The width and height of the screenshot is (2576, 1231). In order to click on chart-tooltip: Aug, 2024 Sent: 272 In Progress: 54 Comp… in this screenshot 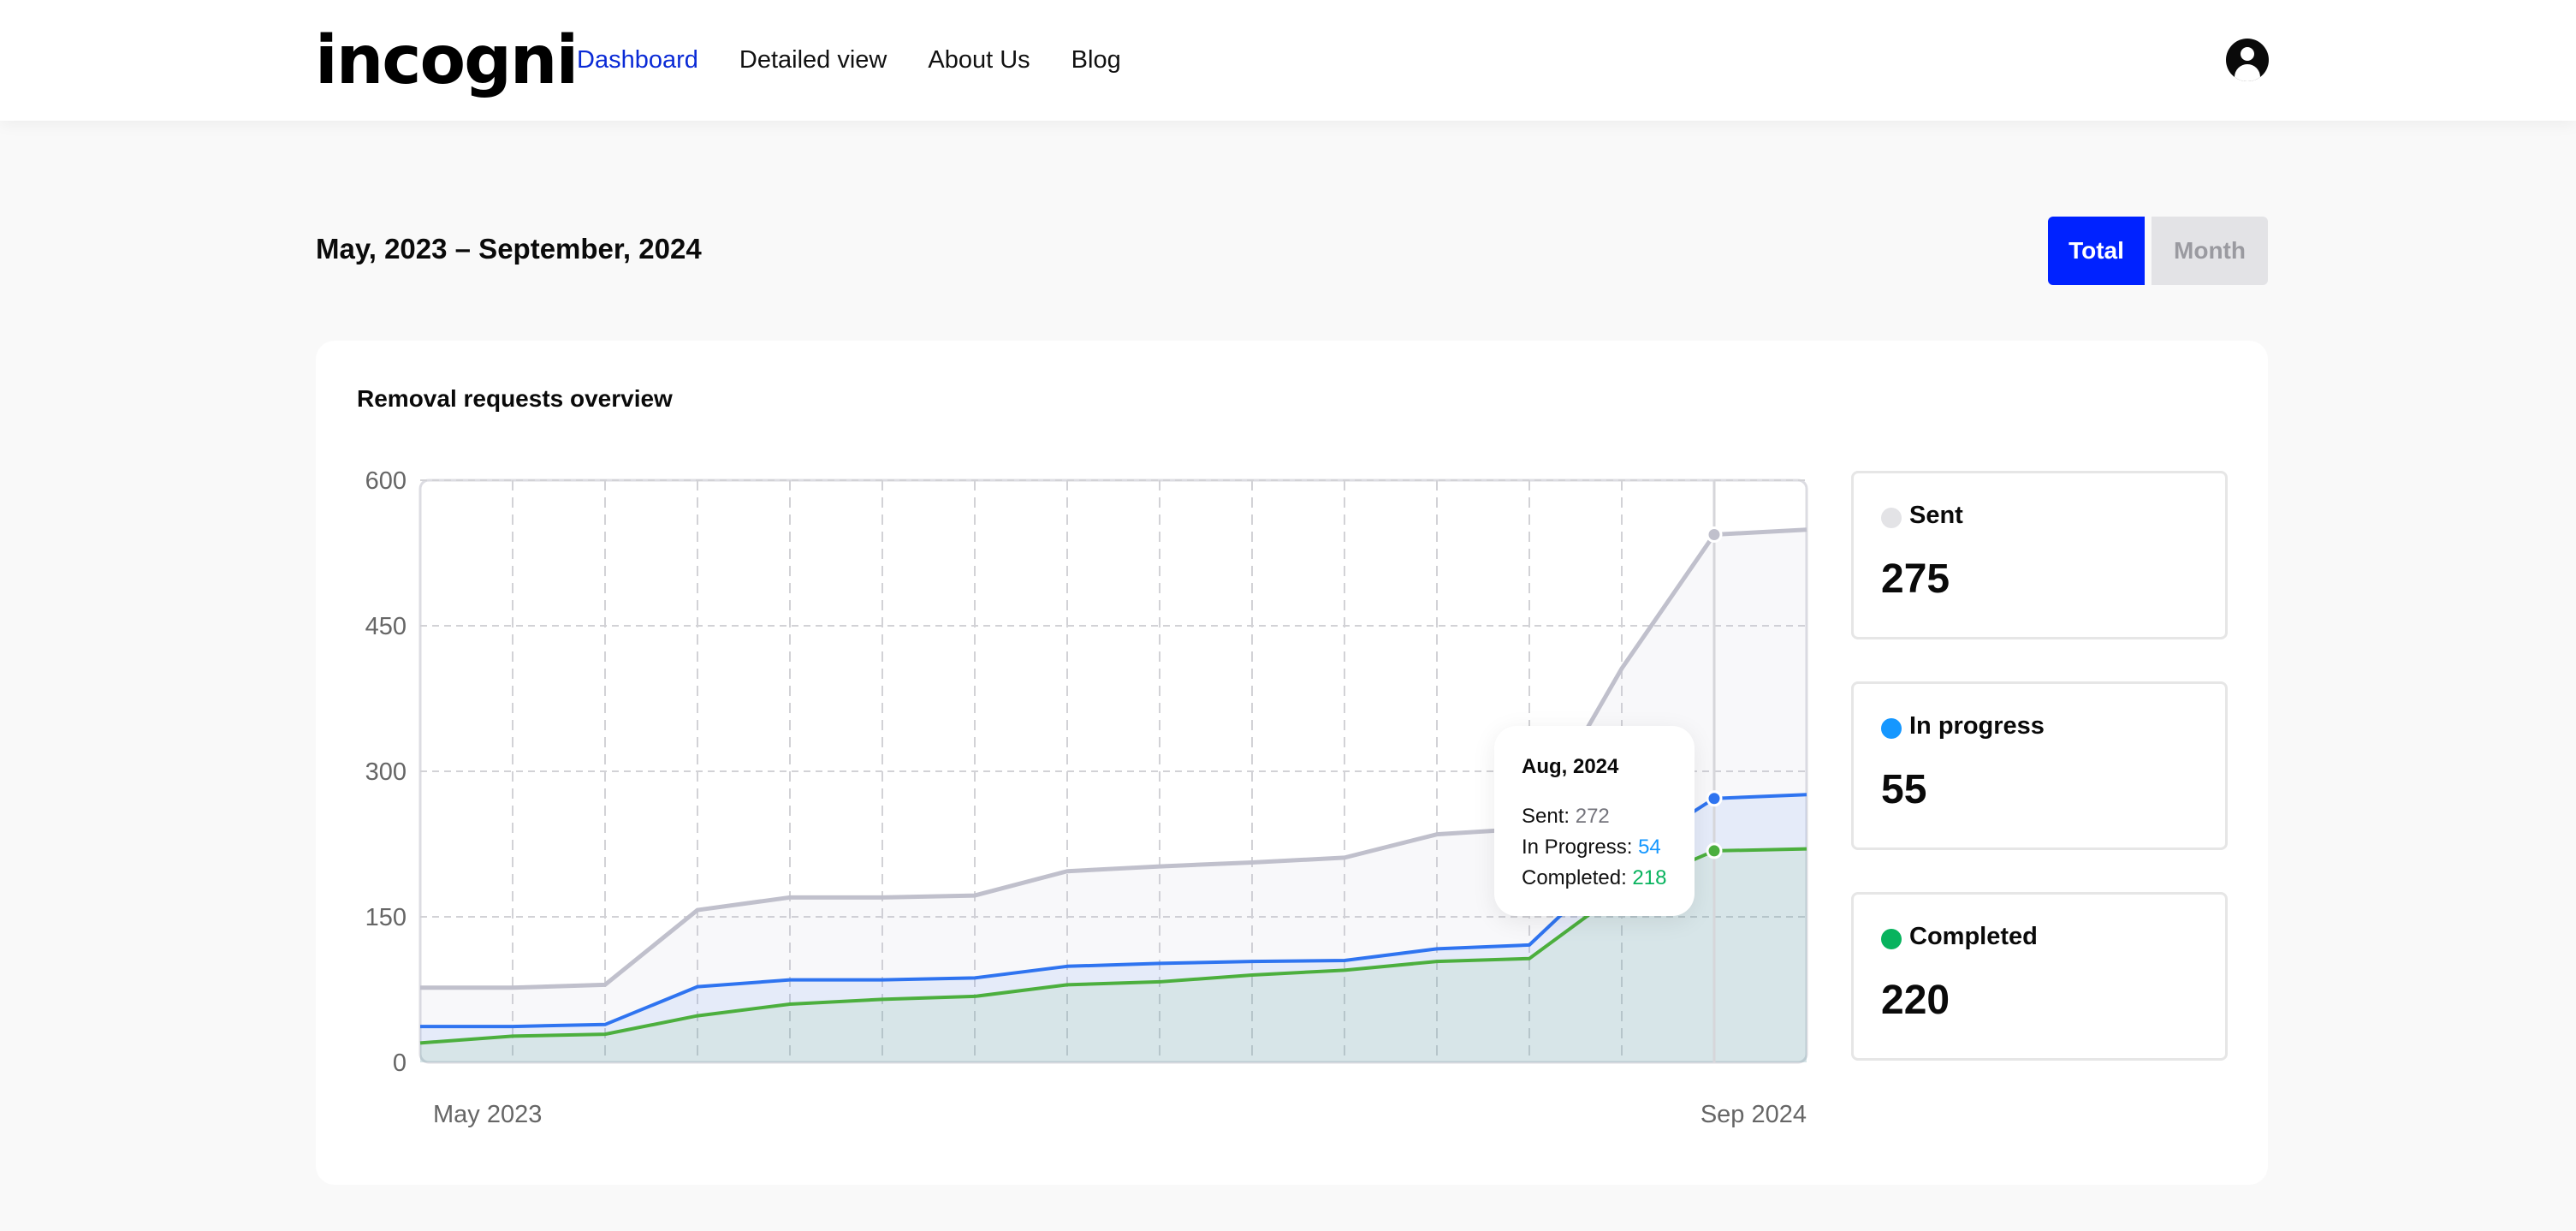, I will do `click(1594, 821)`.